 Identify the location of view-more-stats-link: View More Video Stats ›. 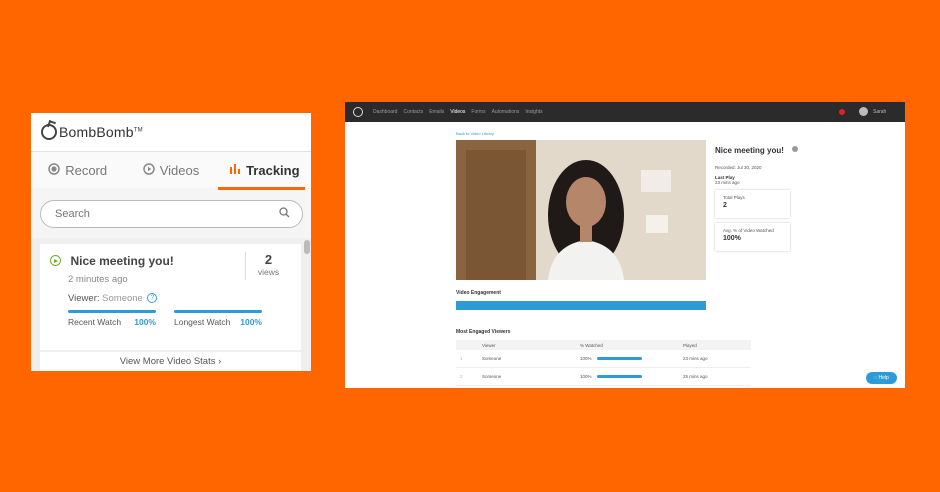
(170, 361).